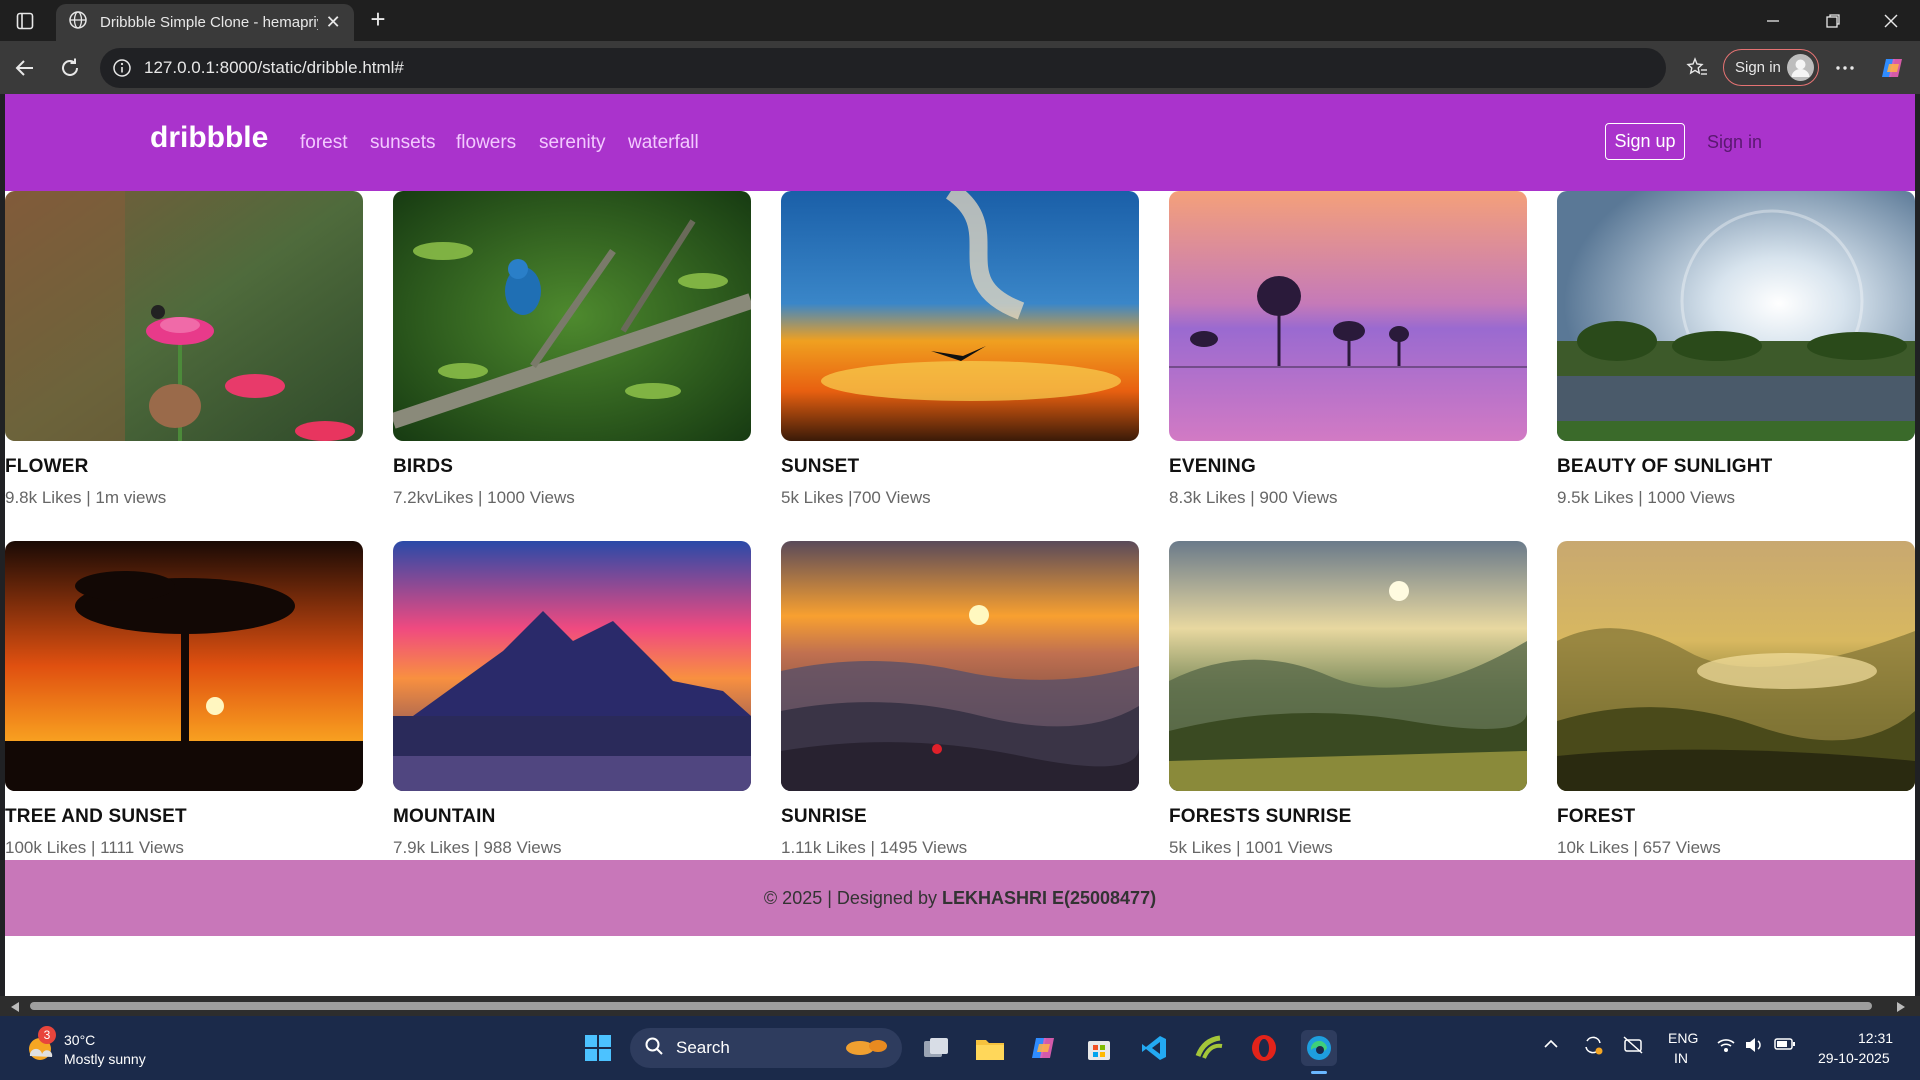 This screenshot has height=1080, width=1920. I want to click on card-title: TREE AND SUNSET, so click(96, 816).